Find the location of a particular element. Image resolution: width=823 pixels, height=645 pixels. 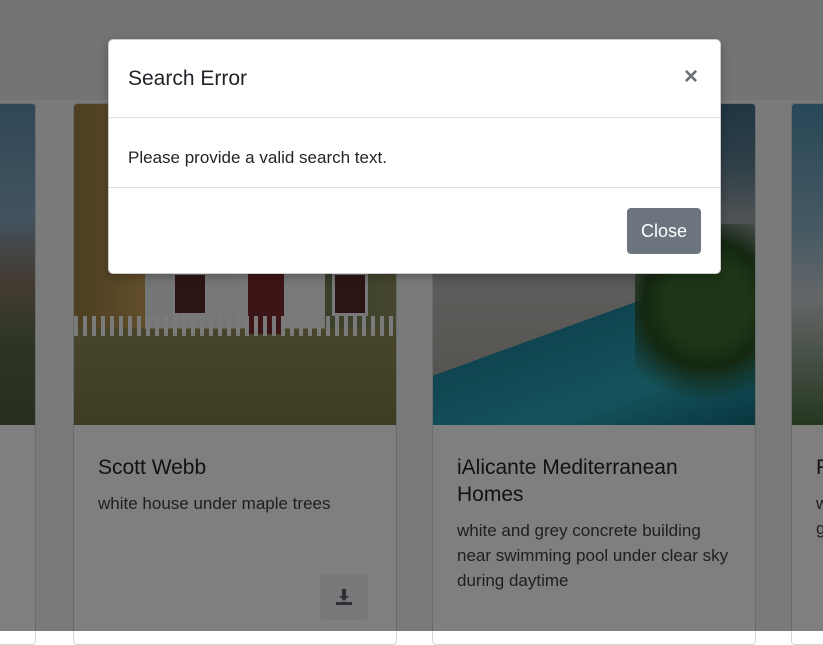

modal-message: Please provide a valid search text. is located at coordinates (257, 157).